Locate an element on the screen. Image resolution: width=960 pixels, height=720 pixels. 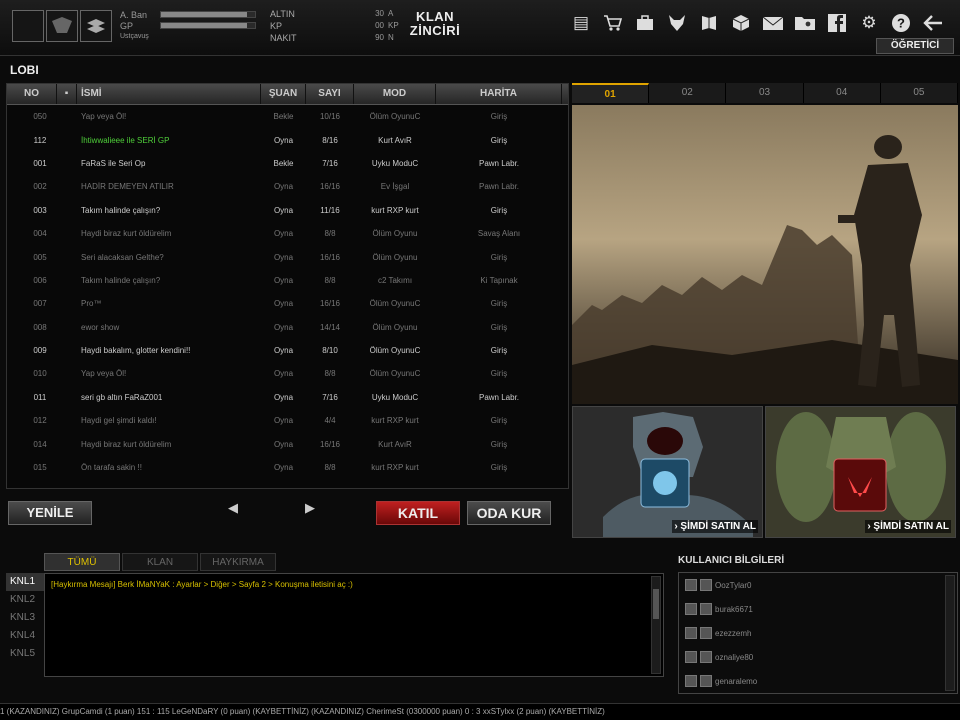
create-room-button: ODA KUR is located at coordinates (509, 513).